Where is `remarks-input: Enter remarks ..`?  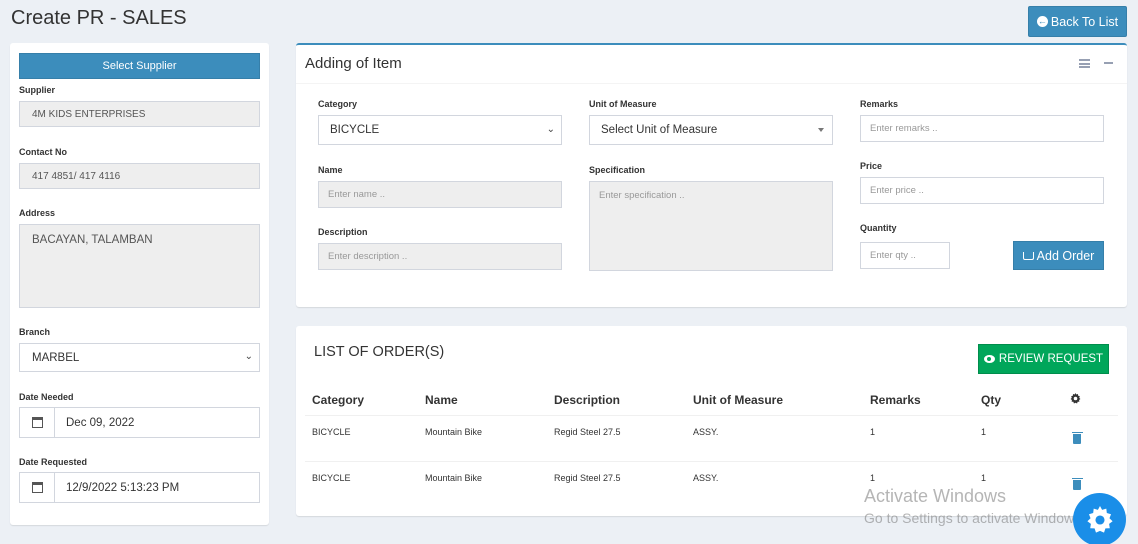
remarks-input: Enter remarks .. is located at coordinates (982, 128).